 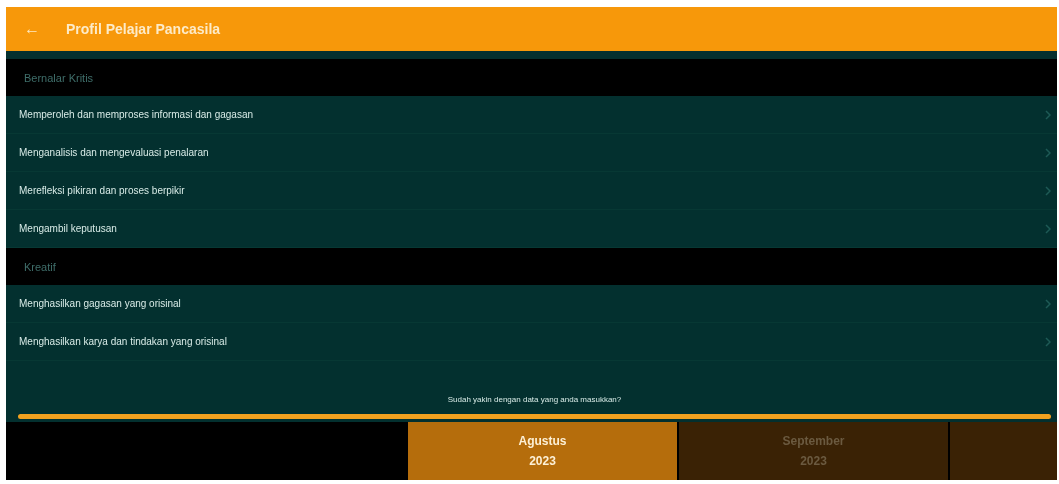 What do you see at coordinates (143, 29) in the screenshot?
I see `app-bar-title: Profil Pelajar Pancasila` at bounding box center [143, 29].